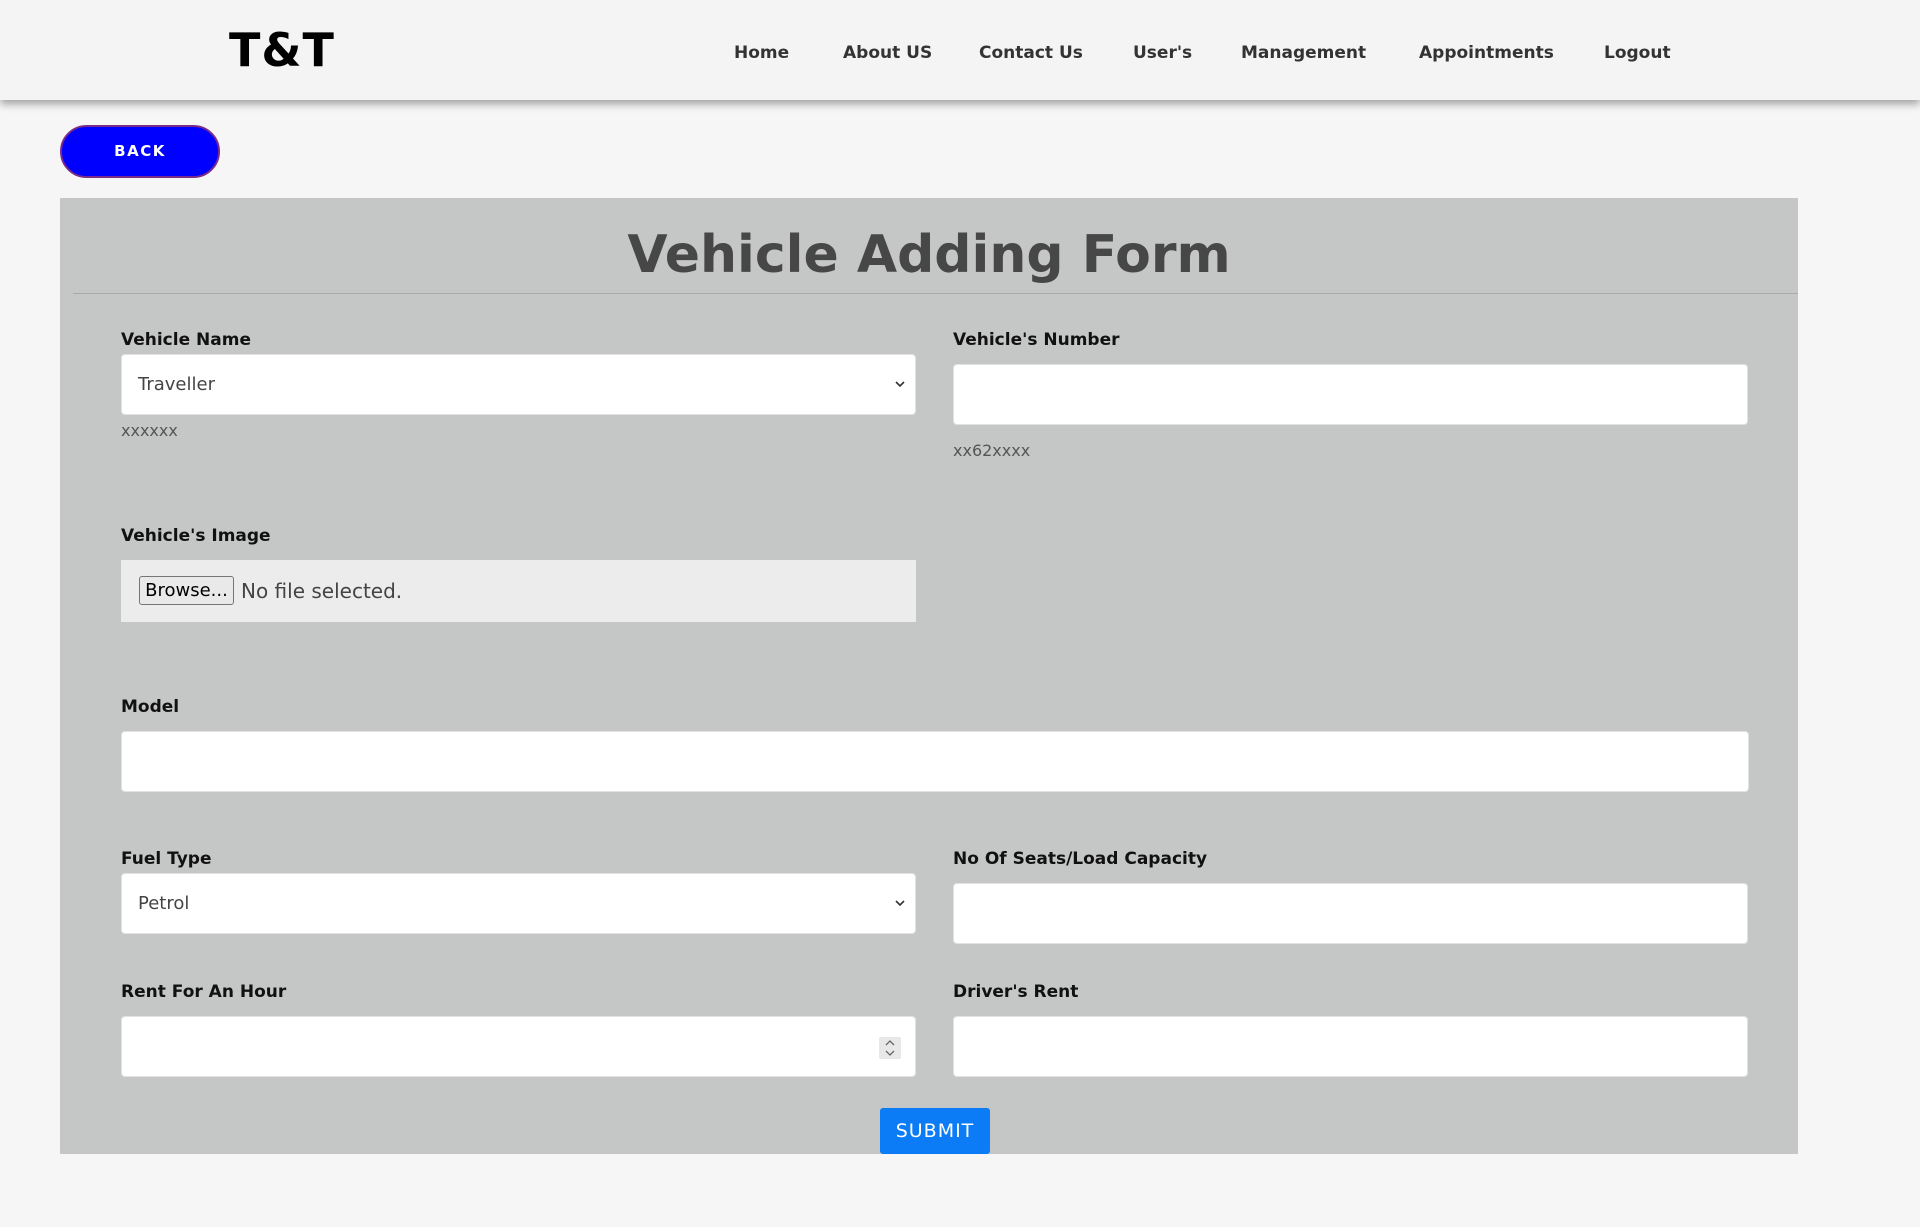 The height and width of the screenshot is (1227, 1920). What do you see at coordinates (164, 903) in the screenshot?
I see `fuel-type-selected-value: Petrol` at bounding box center [164, 903].